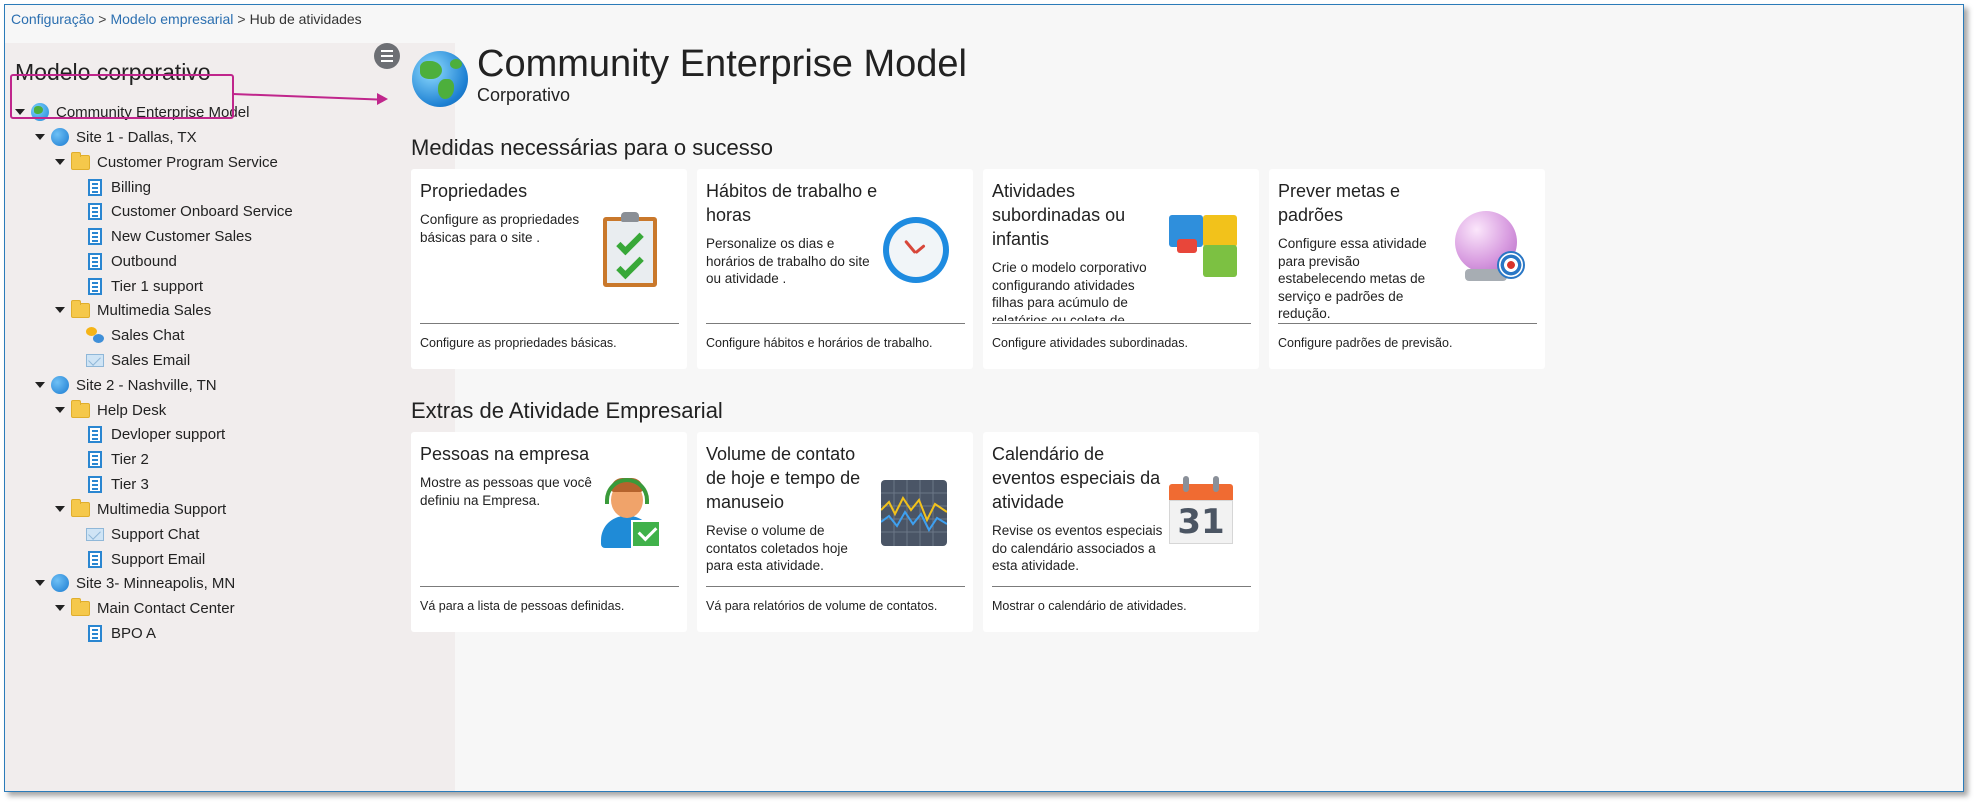  I want to click on tree-item-site-3: Site 3- Minneapolis, MN, so click(135, 583).